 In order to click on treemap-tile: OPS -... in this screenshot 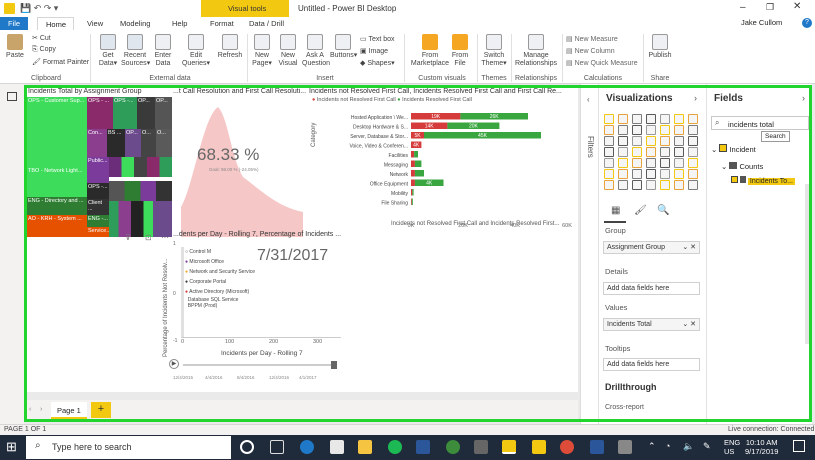, I will do `click(125, 113)`.